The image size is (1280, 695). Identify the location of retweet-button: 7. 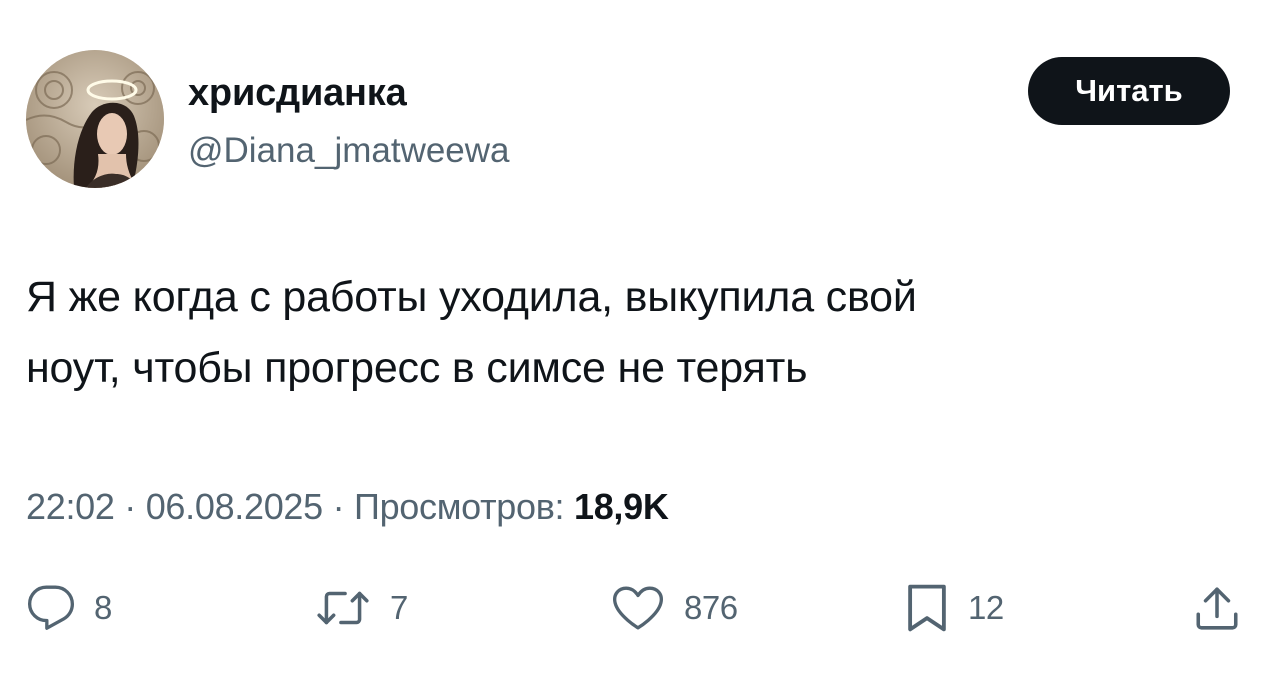
(361, 608).